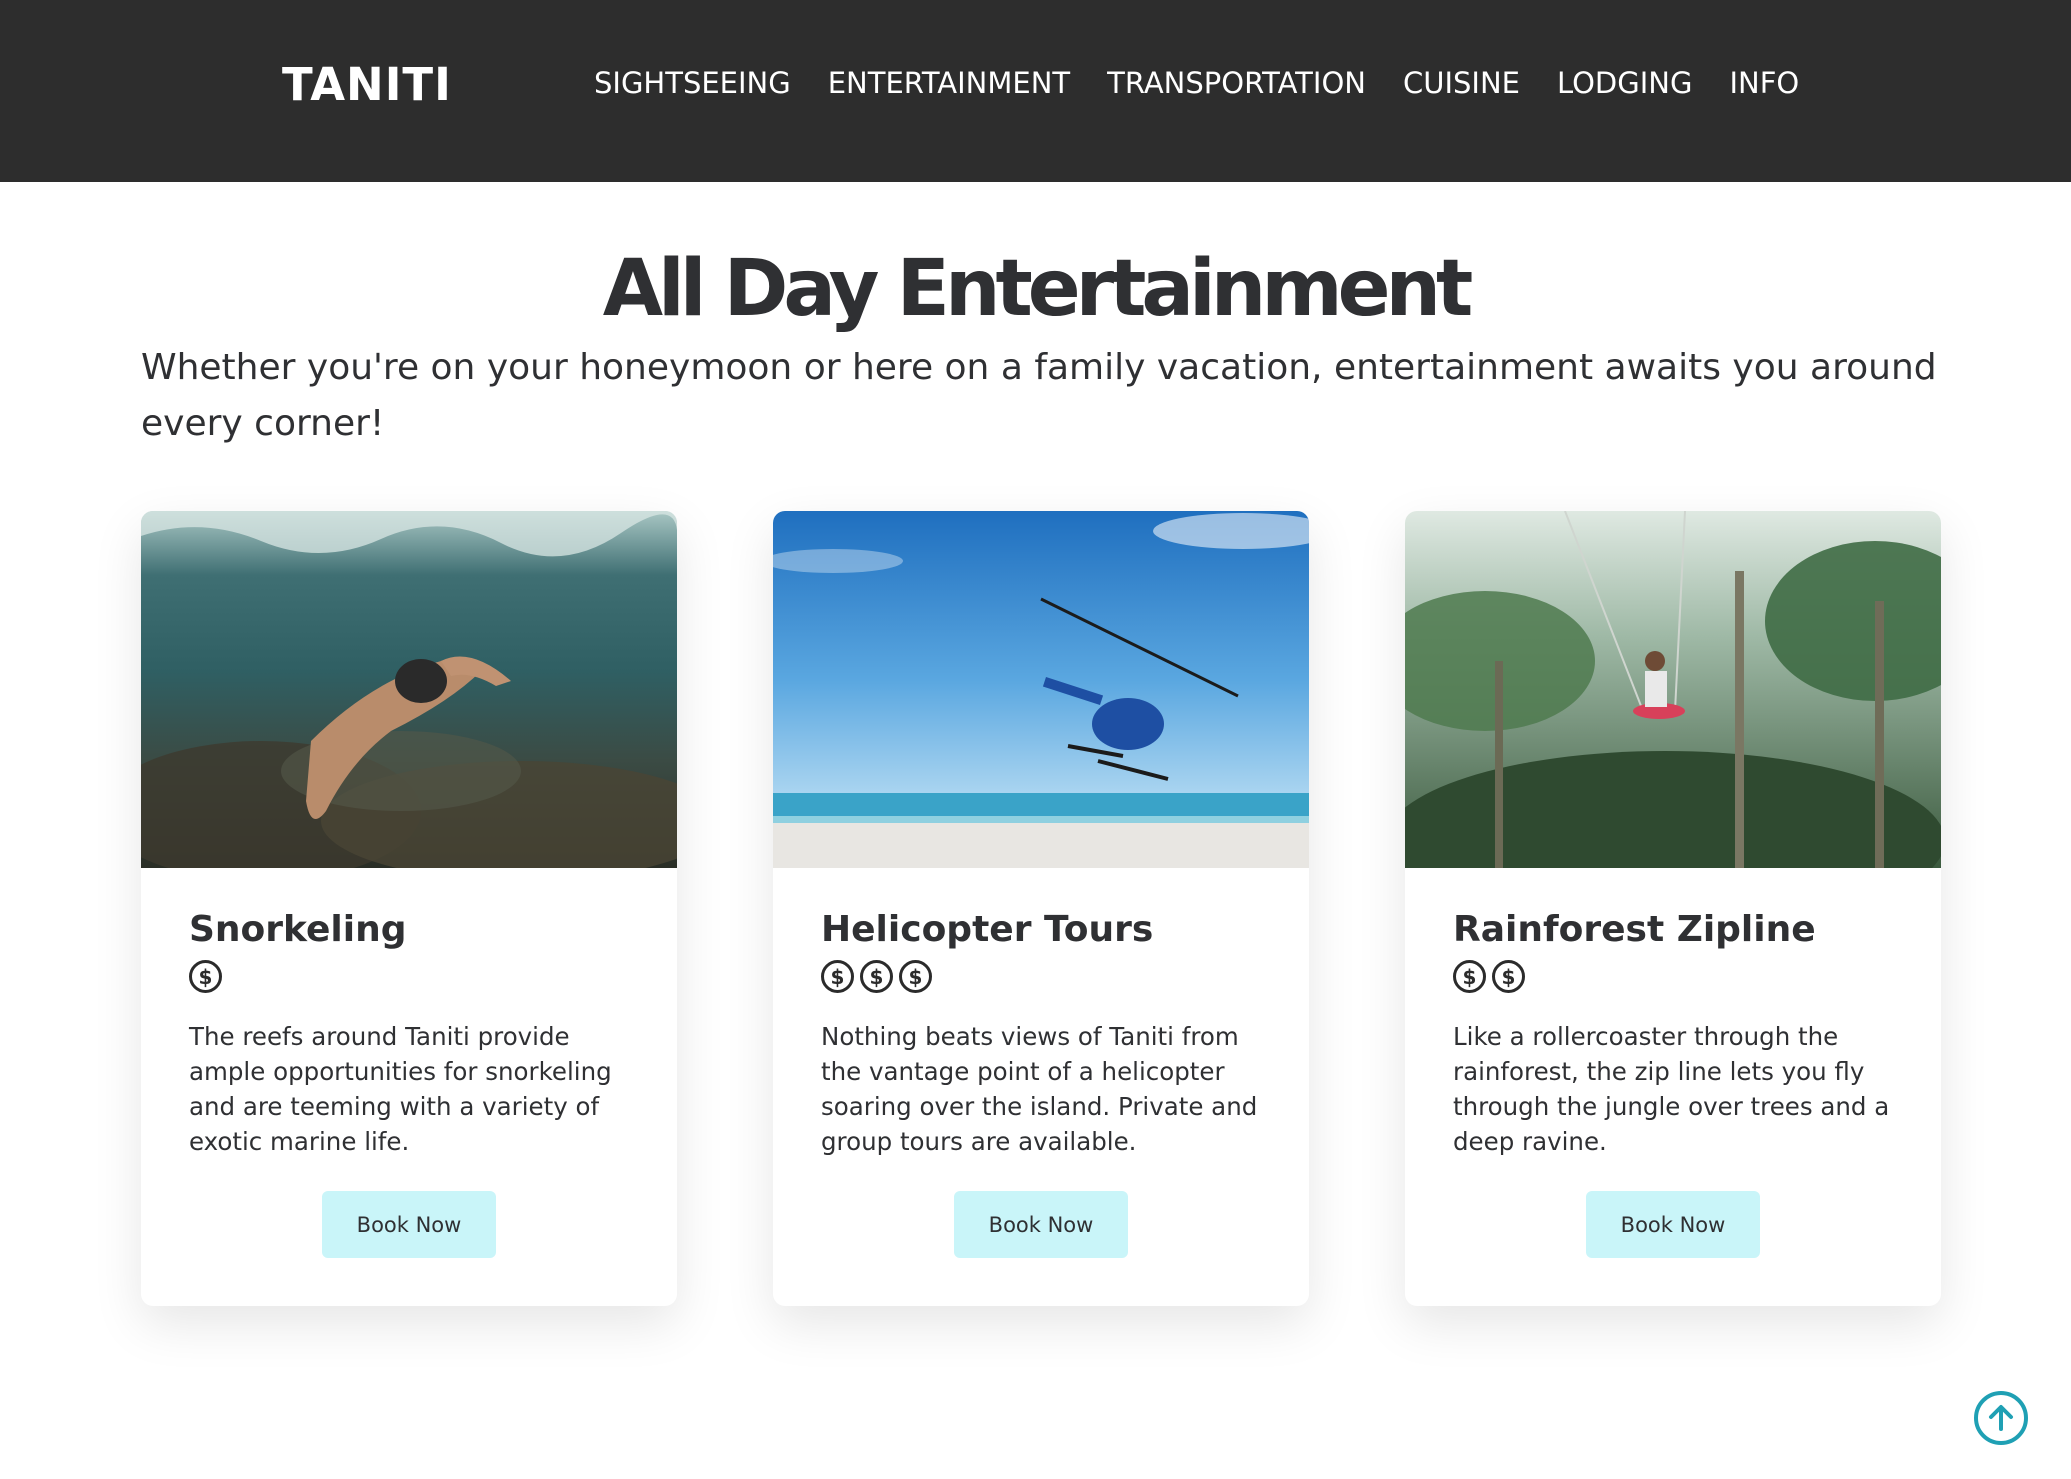 This screenshot has height=1479, width=2071. Describe the element at coordinates (409, 1224) in the screenshot. I see `book-now-button-snorkeling: Book Now` at that location.